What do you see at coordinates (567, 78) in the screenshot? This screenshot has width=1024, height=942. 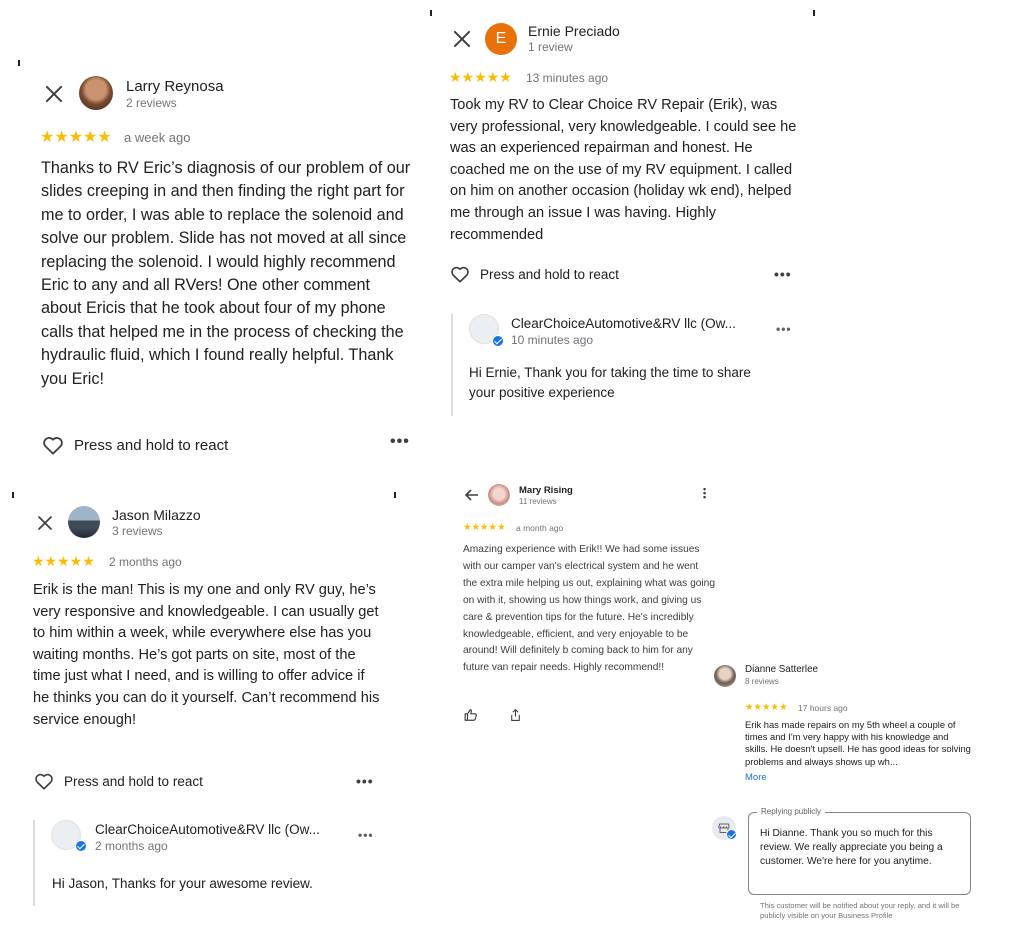 I see `review-time: 13 minutes ago` at bounding box center [567, 78].